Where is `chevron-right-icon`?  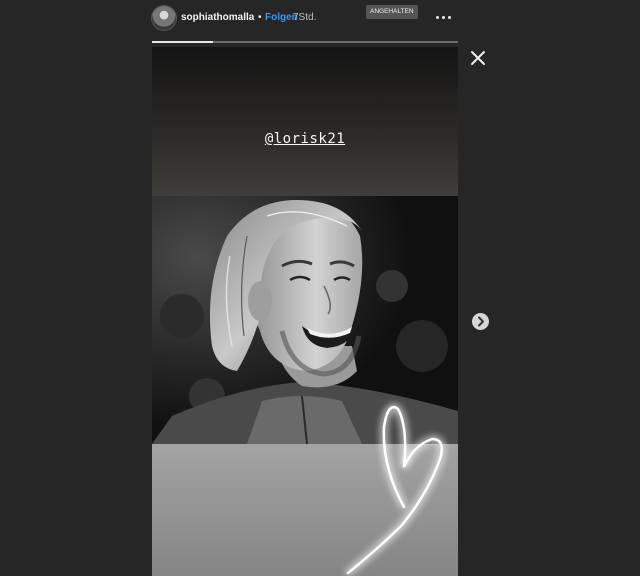
chevron-right-icon is located at coordinates (481, 321).